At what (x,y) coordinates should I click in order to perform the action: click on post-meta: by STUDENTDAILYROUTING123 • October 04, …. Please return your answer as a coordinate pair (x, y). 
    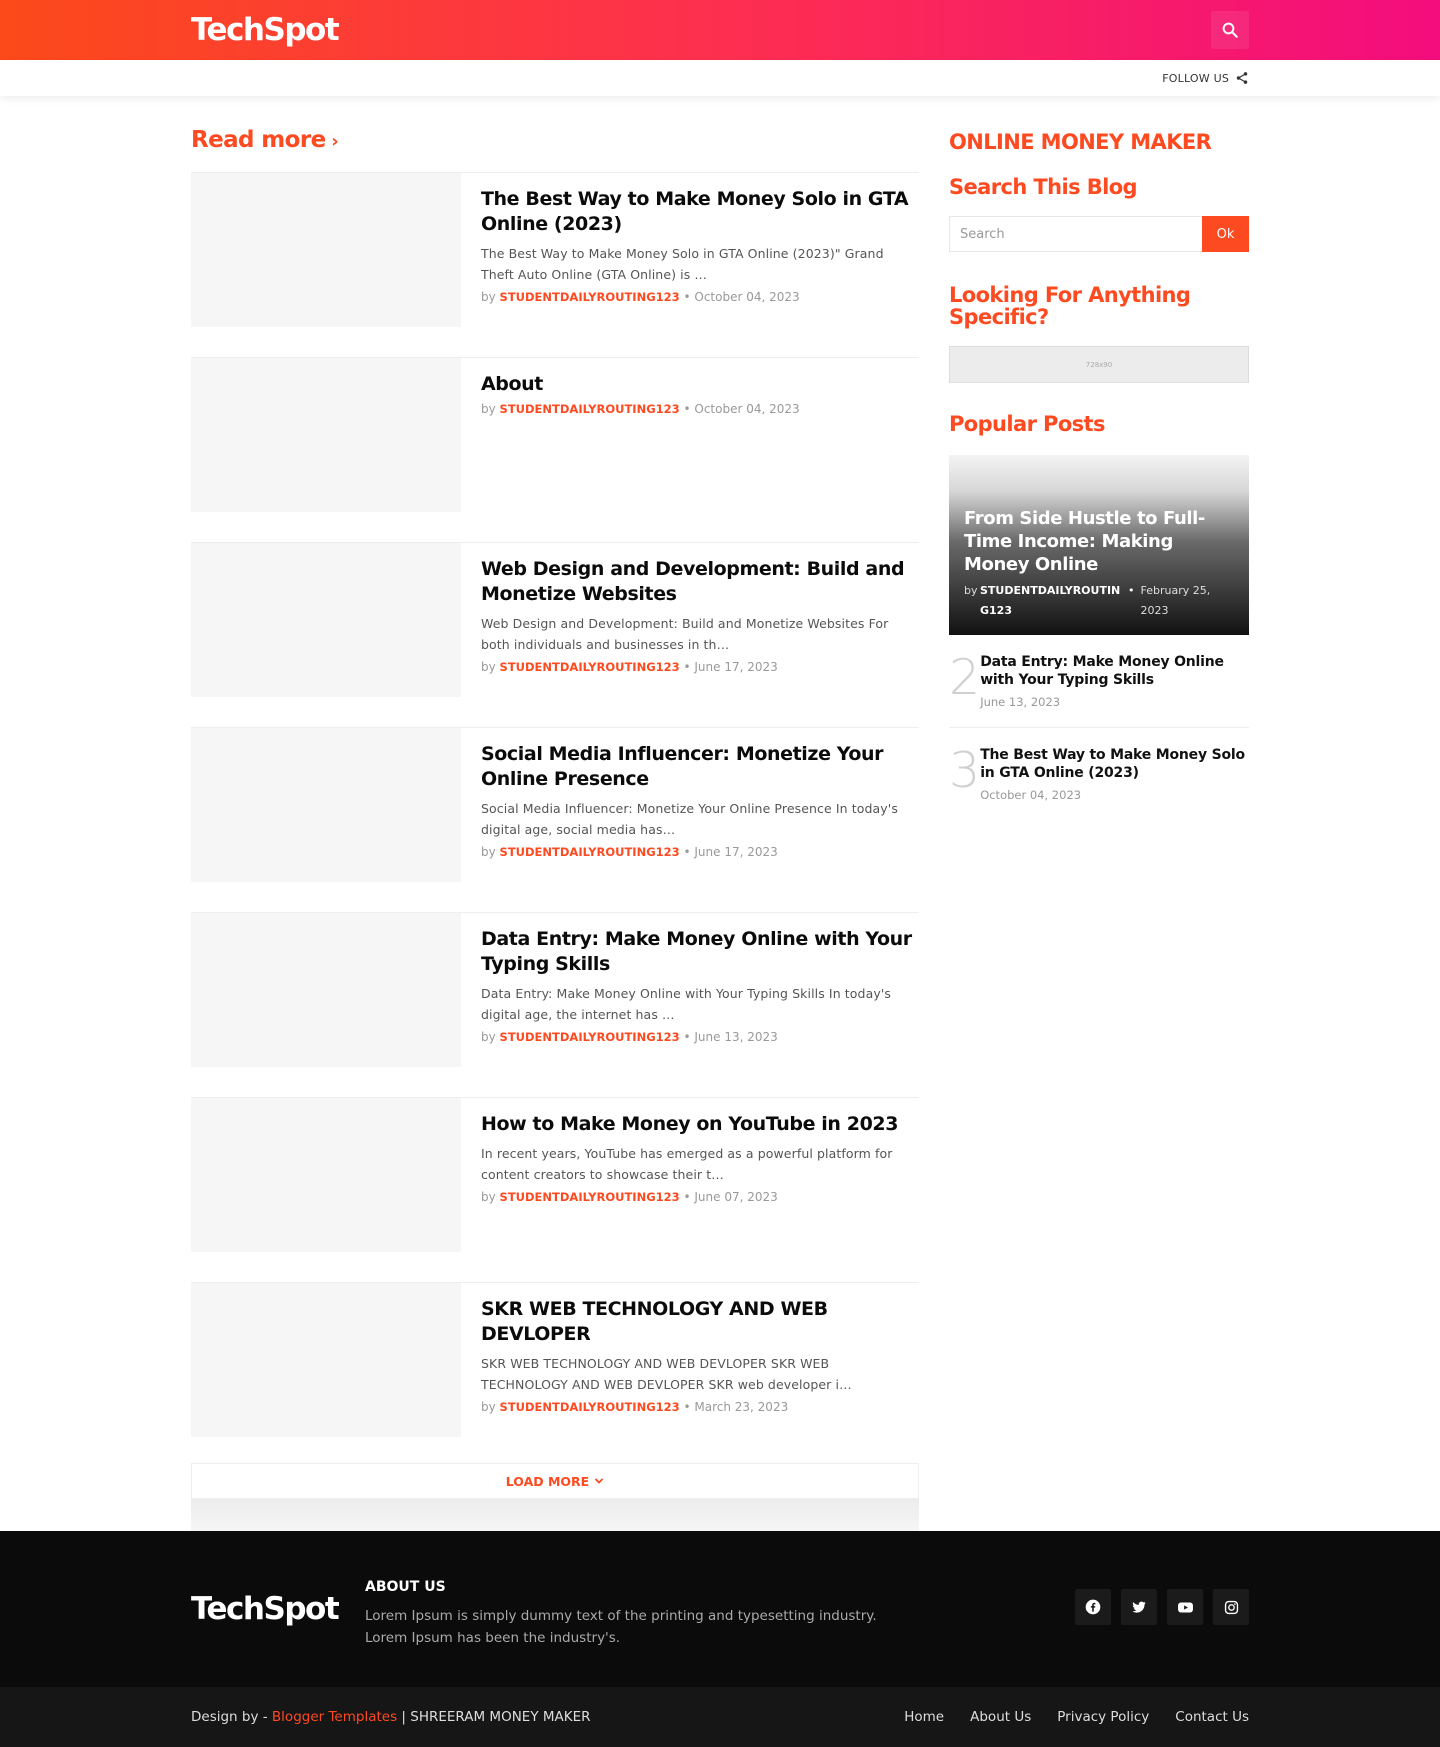
    Looking at the image, I should click on (700, 297).